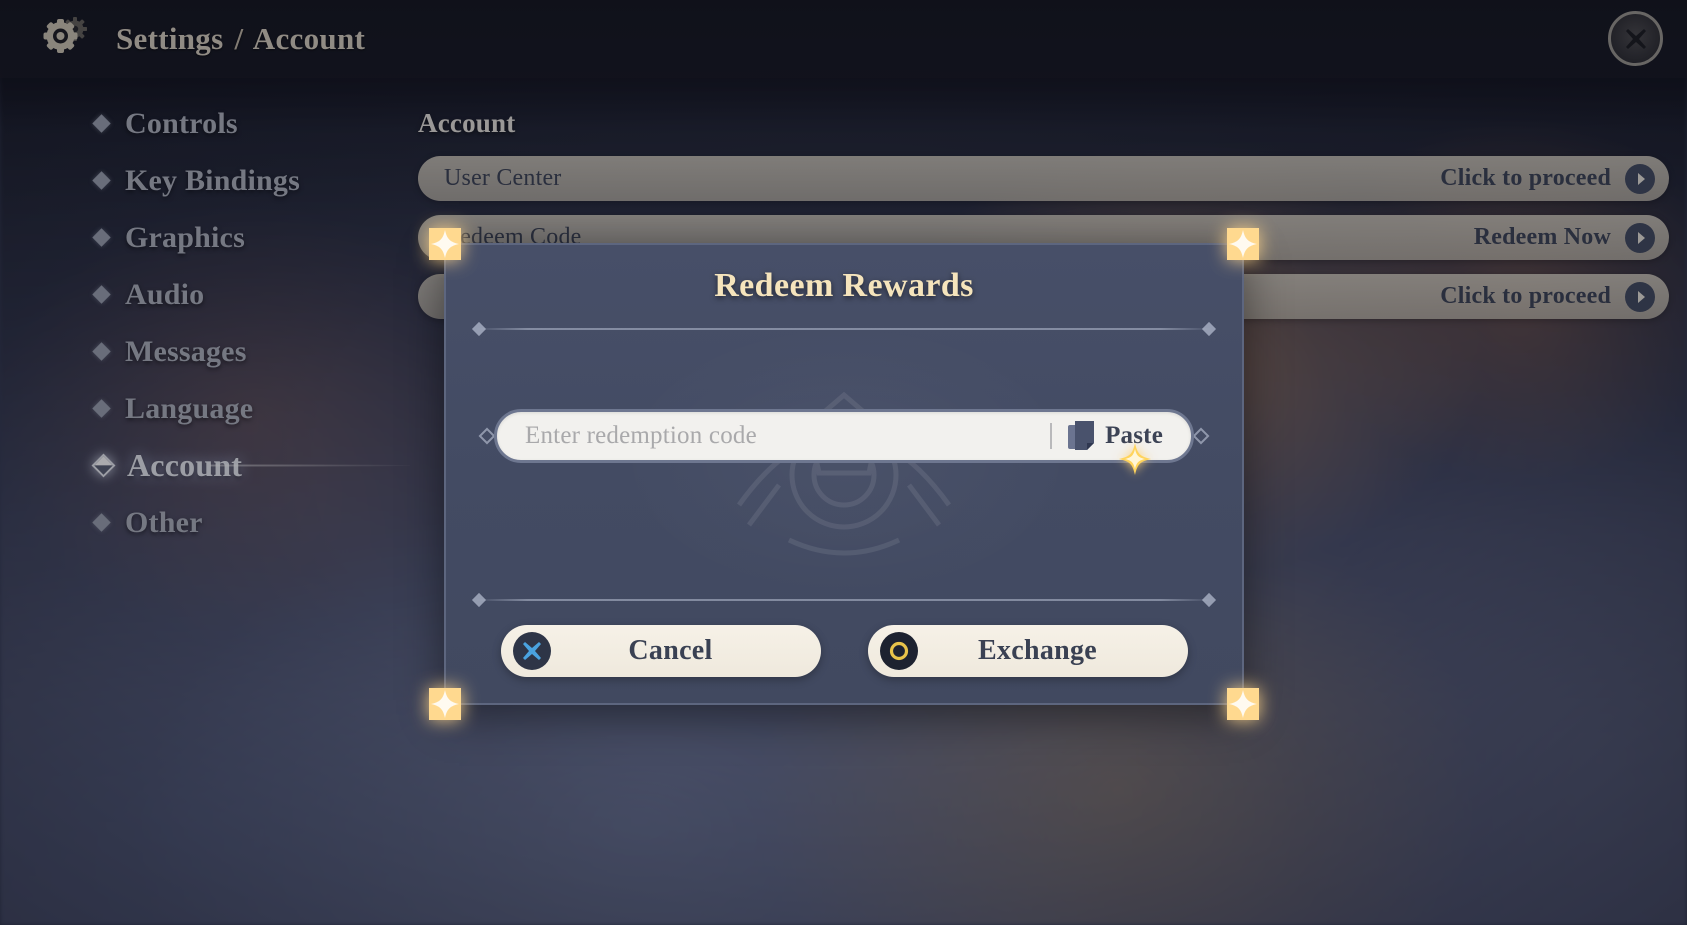 This screenshot has height=925, width=1687. What do you see at coordinates (670, 650) in the screenshot?
I see `cancel-label: Cancel` at bounding box center [670, 650].